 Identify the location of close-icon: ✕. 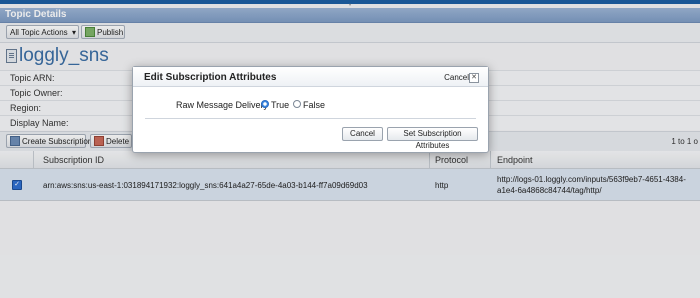
(474, 78).